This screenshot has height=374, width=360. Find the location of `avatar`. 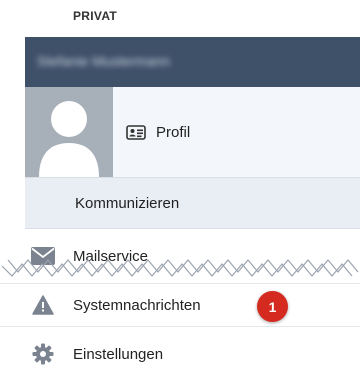

avatar is located at coordinates (69, 132).